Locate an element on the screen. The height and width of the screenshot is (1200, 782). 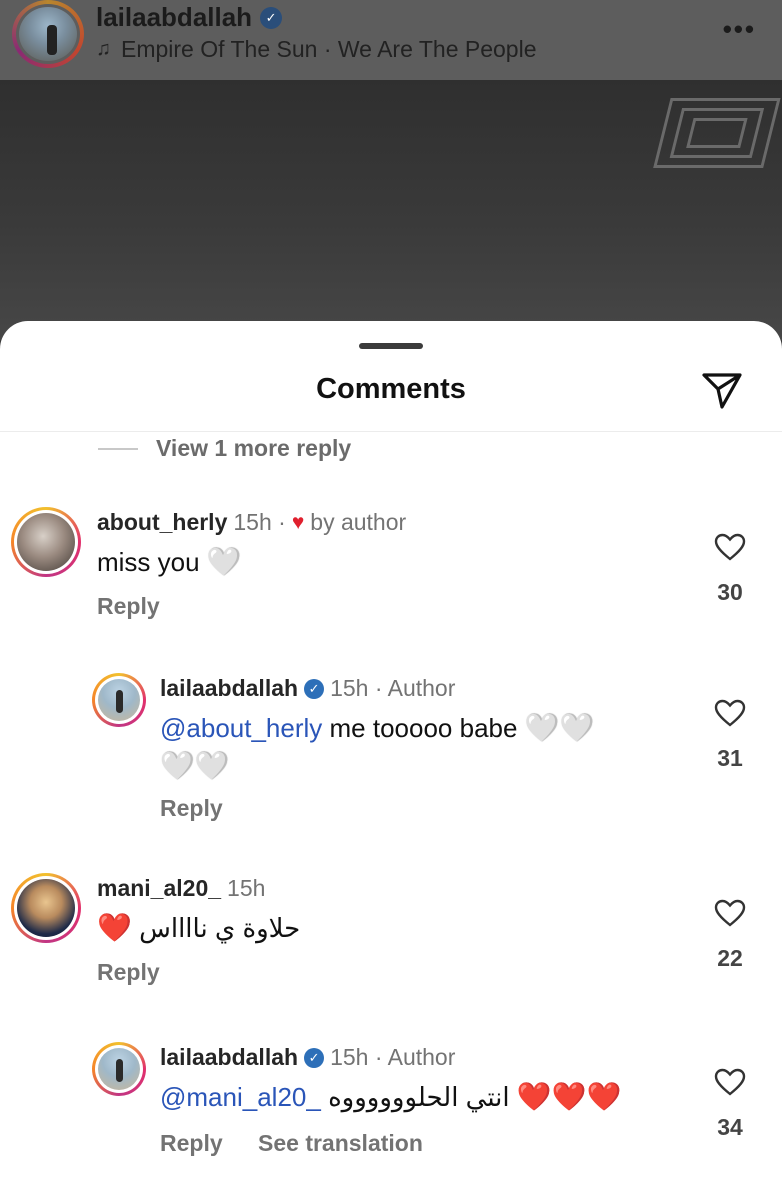
comment-text-row: @about_herly me tooooo babe 🤍🤍 is located at coordinates (377, 727).